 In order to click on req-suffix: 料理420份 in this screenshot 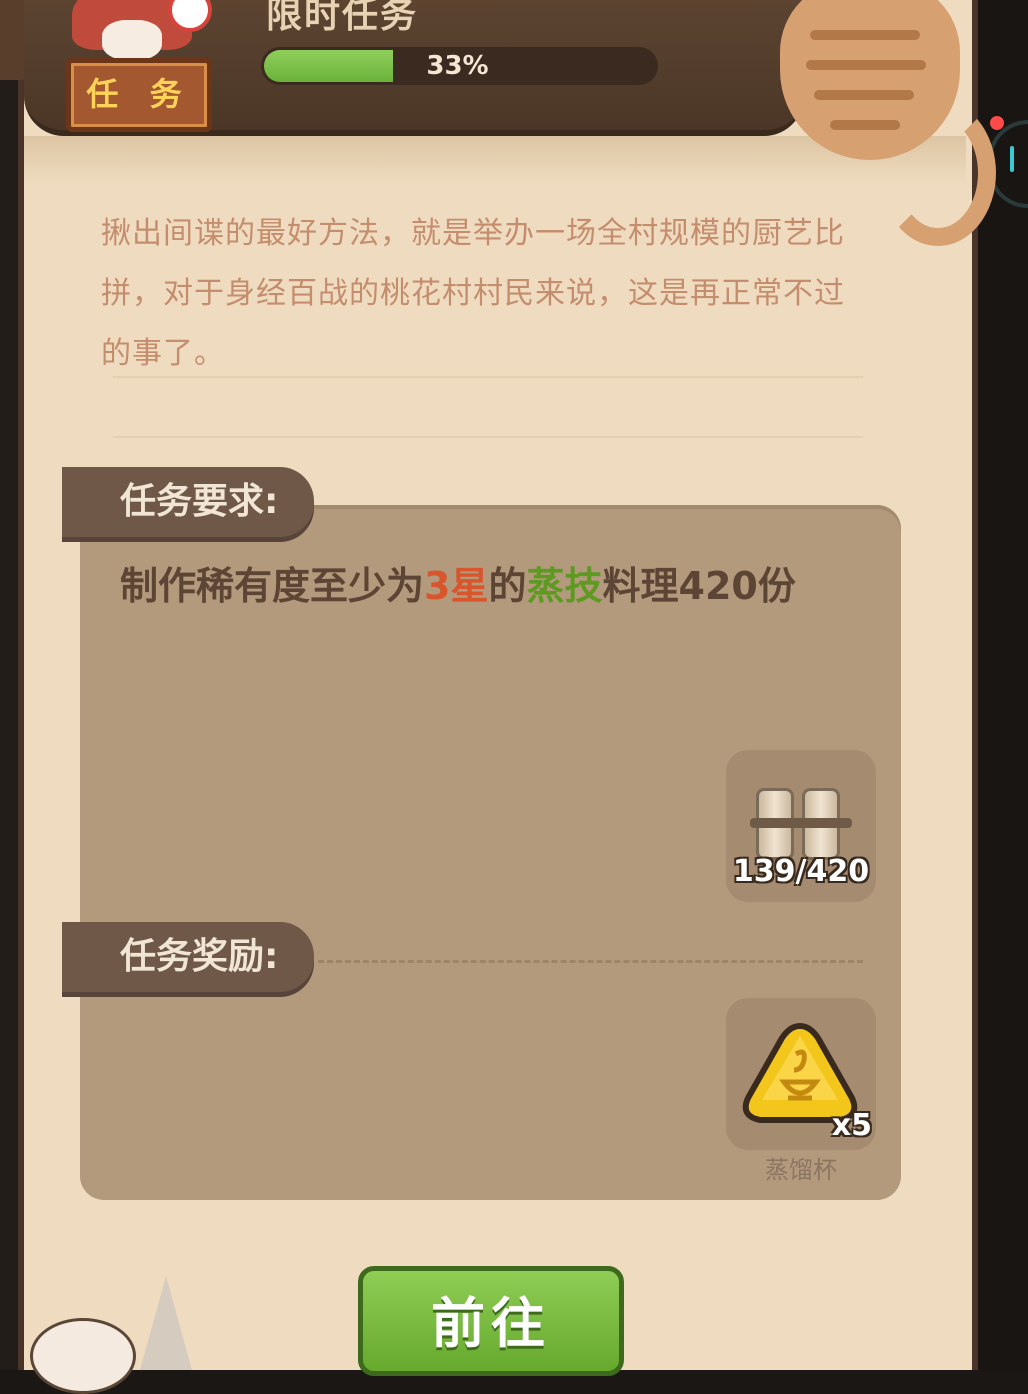, I will do `click(699, 586)`.